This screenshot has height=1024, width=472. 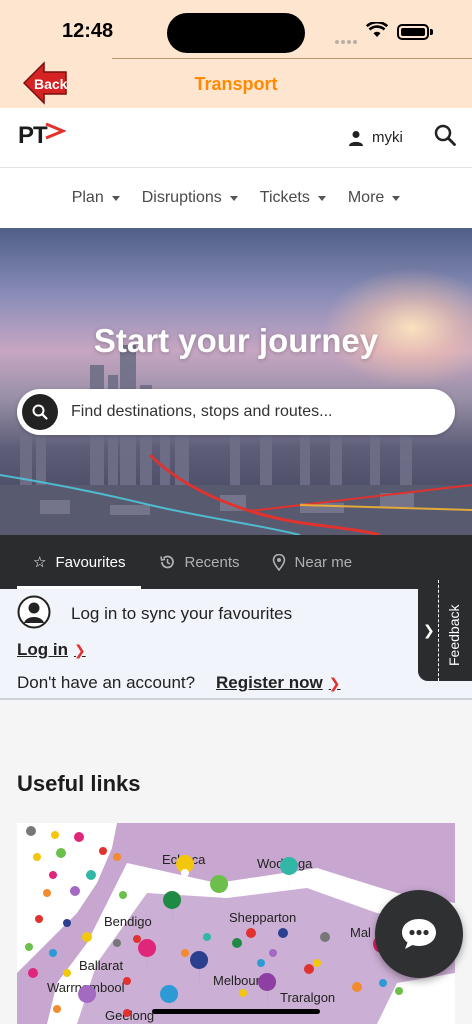 What do you see at coordinates (356, 138) in the screenshot?
I see `user-icon` at bounding box center [356, 138].